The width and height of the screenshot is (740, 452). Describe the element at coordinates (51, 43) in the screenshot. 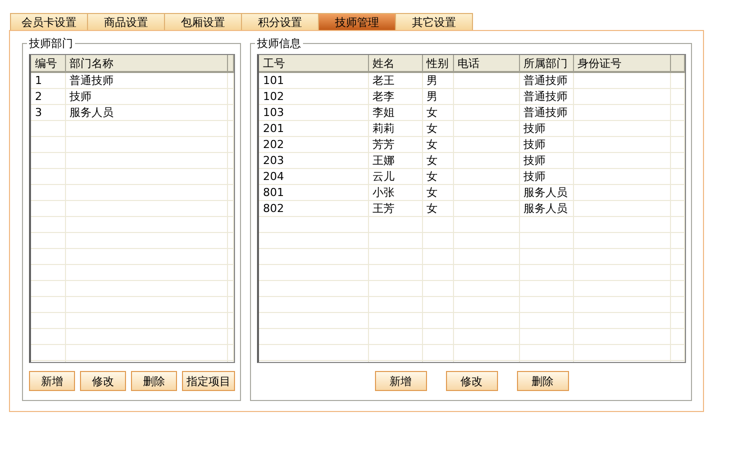

I see `group-title: 技师部门` at that location.